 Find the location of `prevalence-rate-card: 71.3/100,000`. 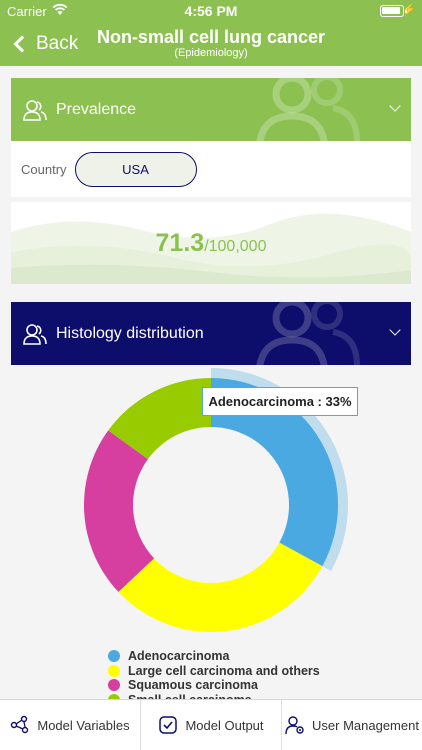

prevalence-rate-card: 71.3/100,000 is located at coordinates (211, 243).